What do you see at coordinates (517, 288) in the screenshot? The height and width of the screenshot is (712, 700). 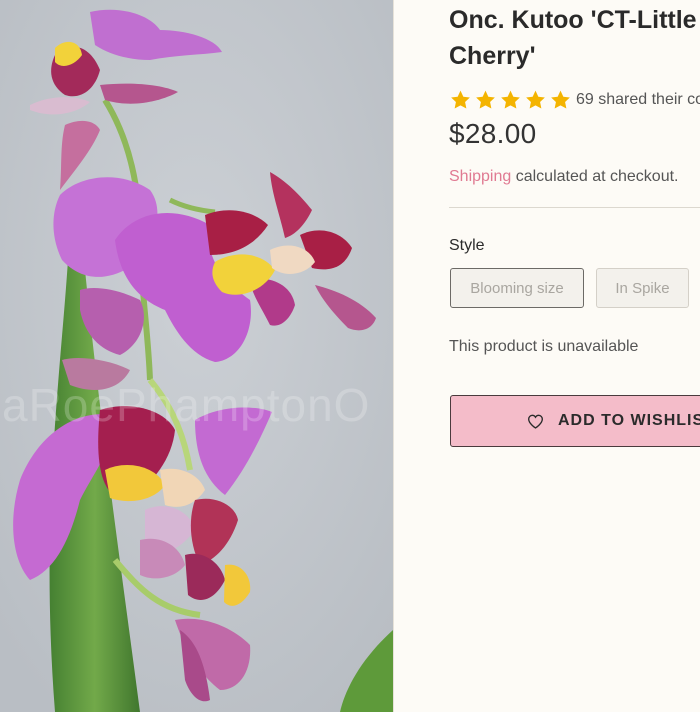 I see `style-option-blooming-size: Blooming size` at bounding box center [517, 288].